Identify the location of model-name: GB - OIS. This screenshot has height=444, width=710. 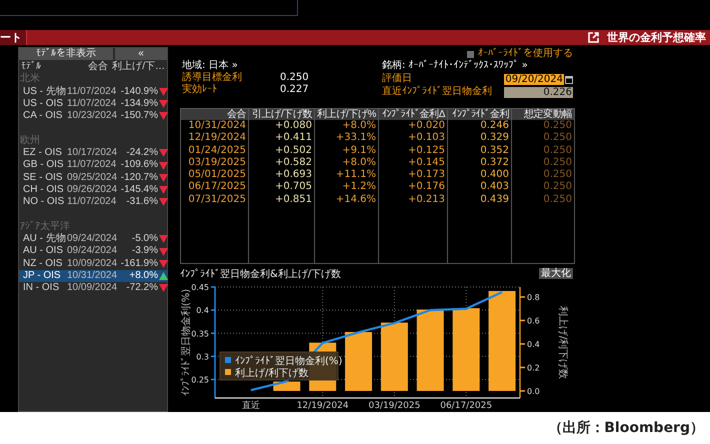
(44, 165).